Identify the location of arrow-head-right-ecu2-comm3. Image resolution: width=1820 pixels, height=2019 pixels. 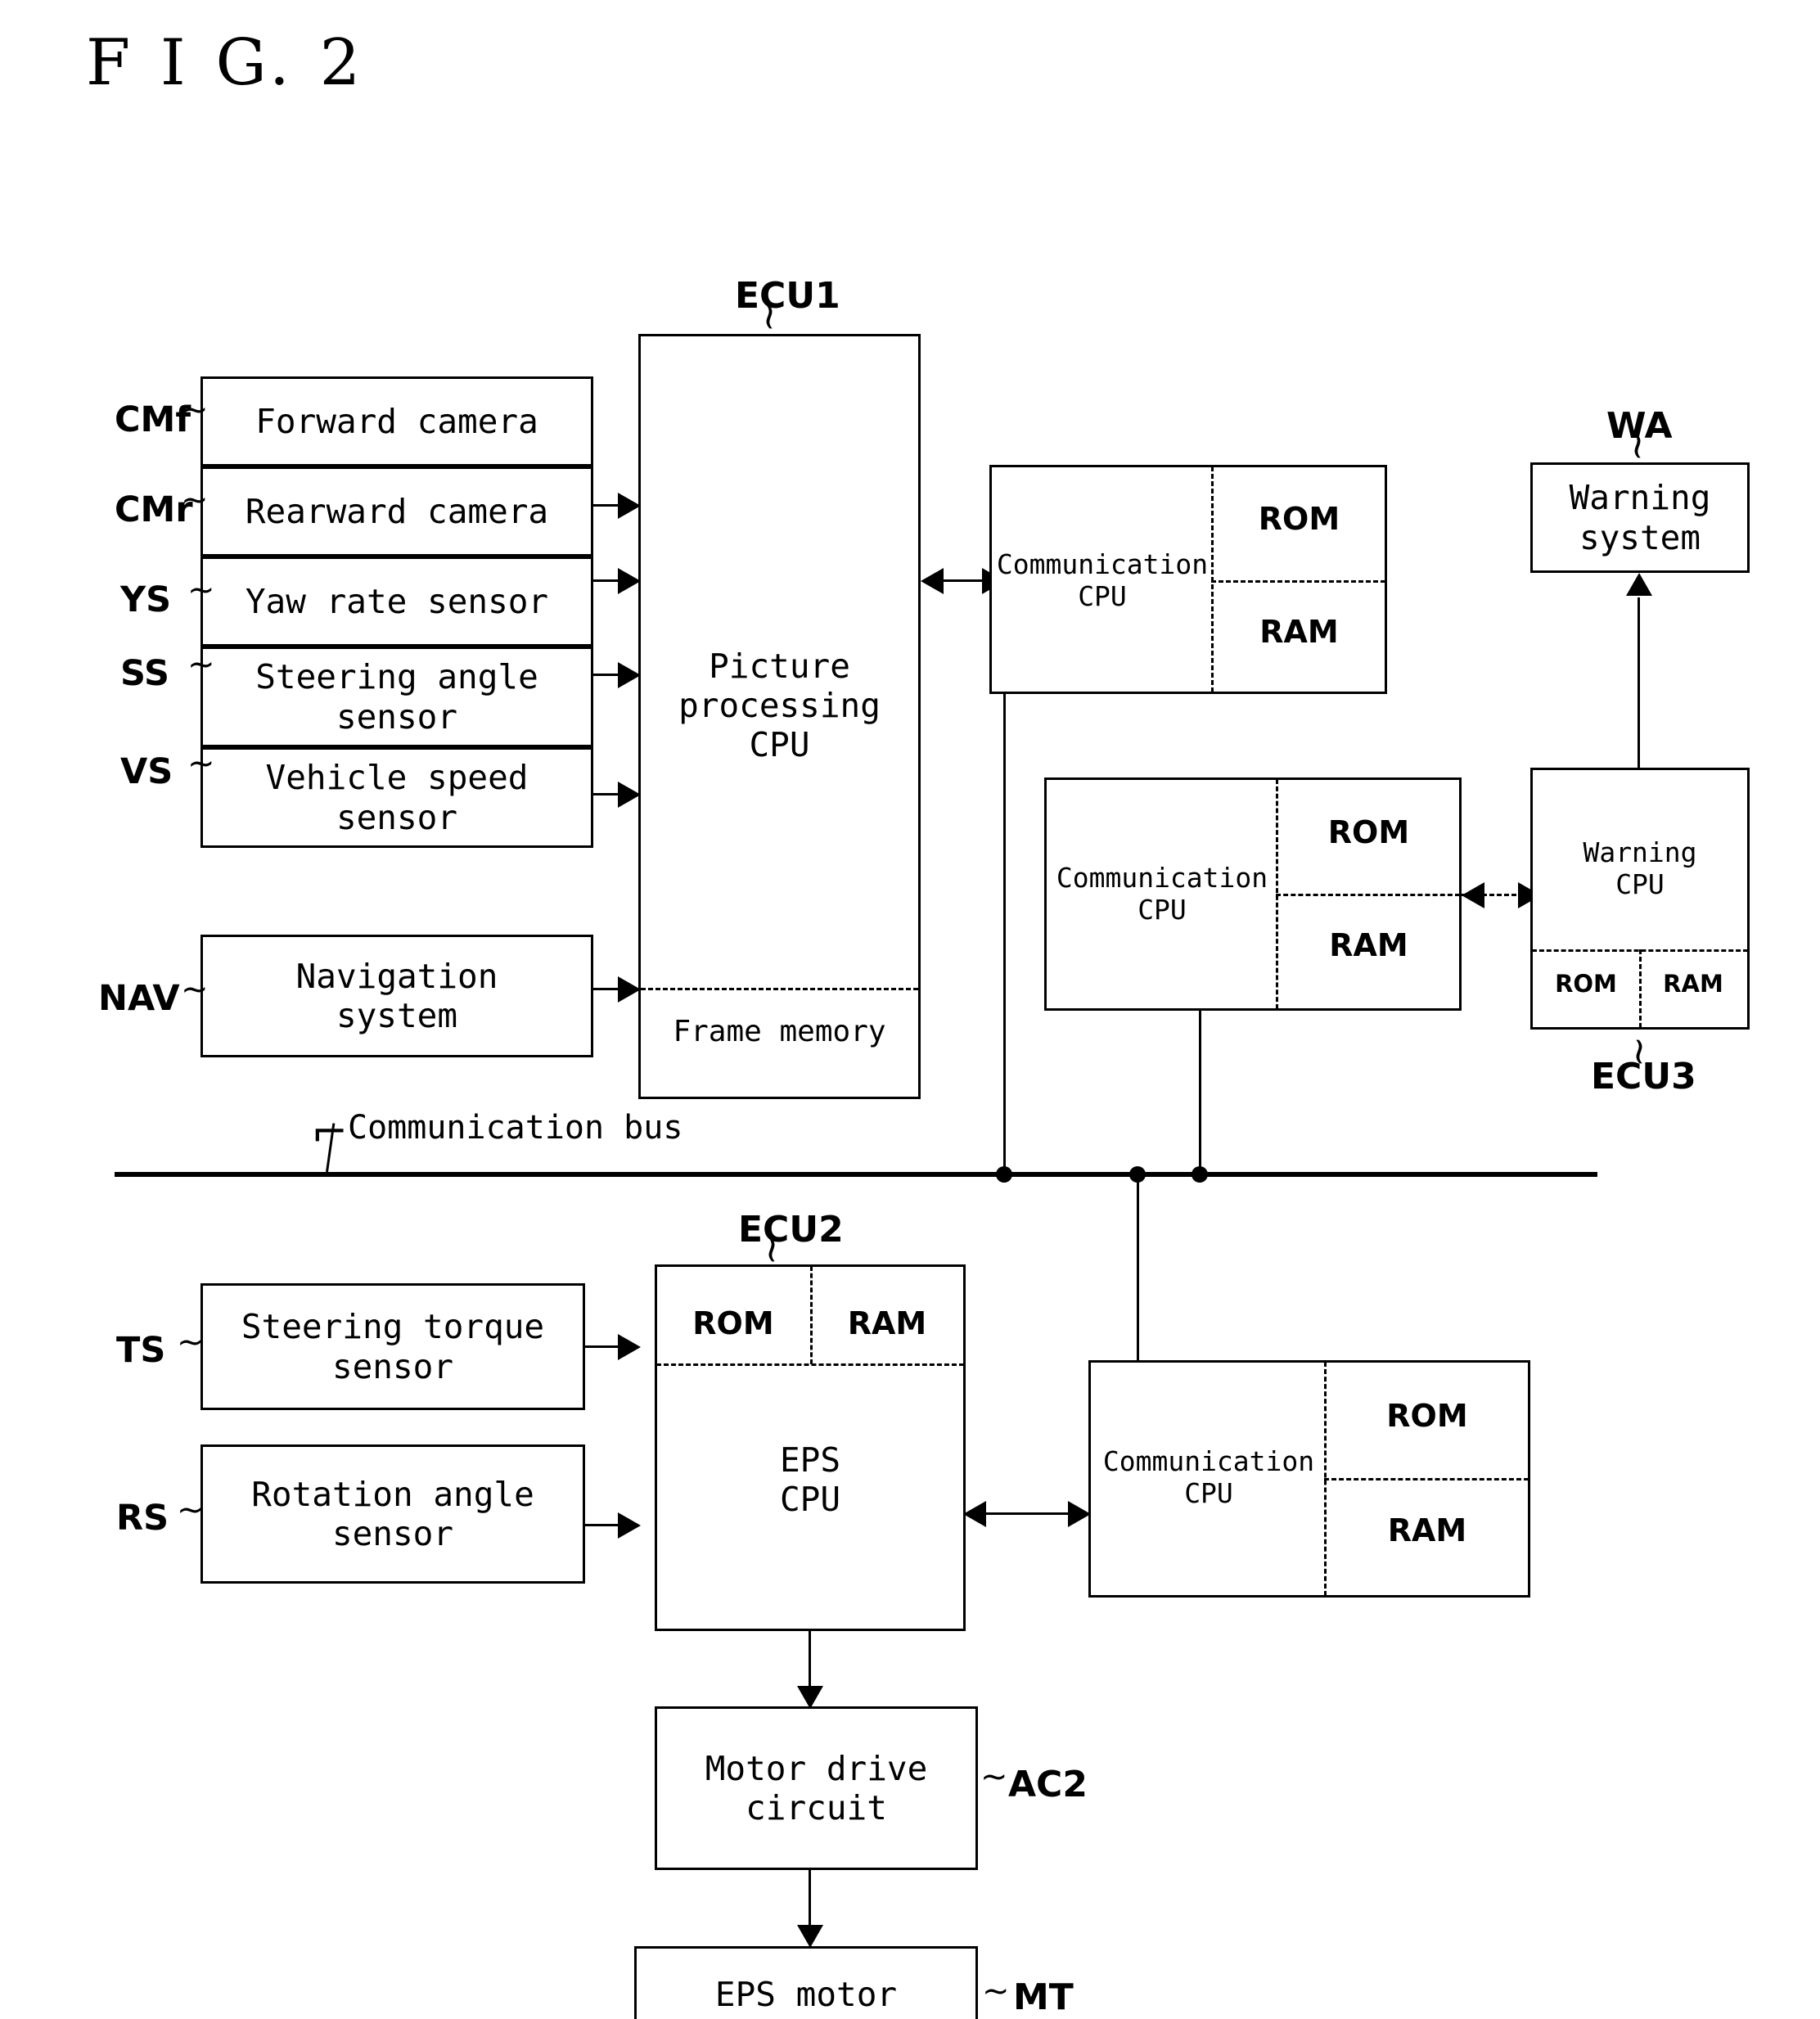
(1079, 1514).